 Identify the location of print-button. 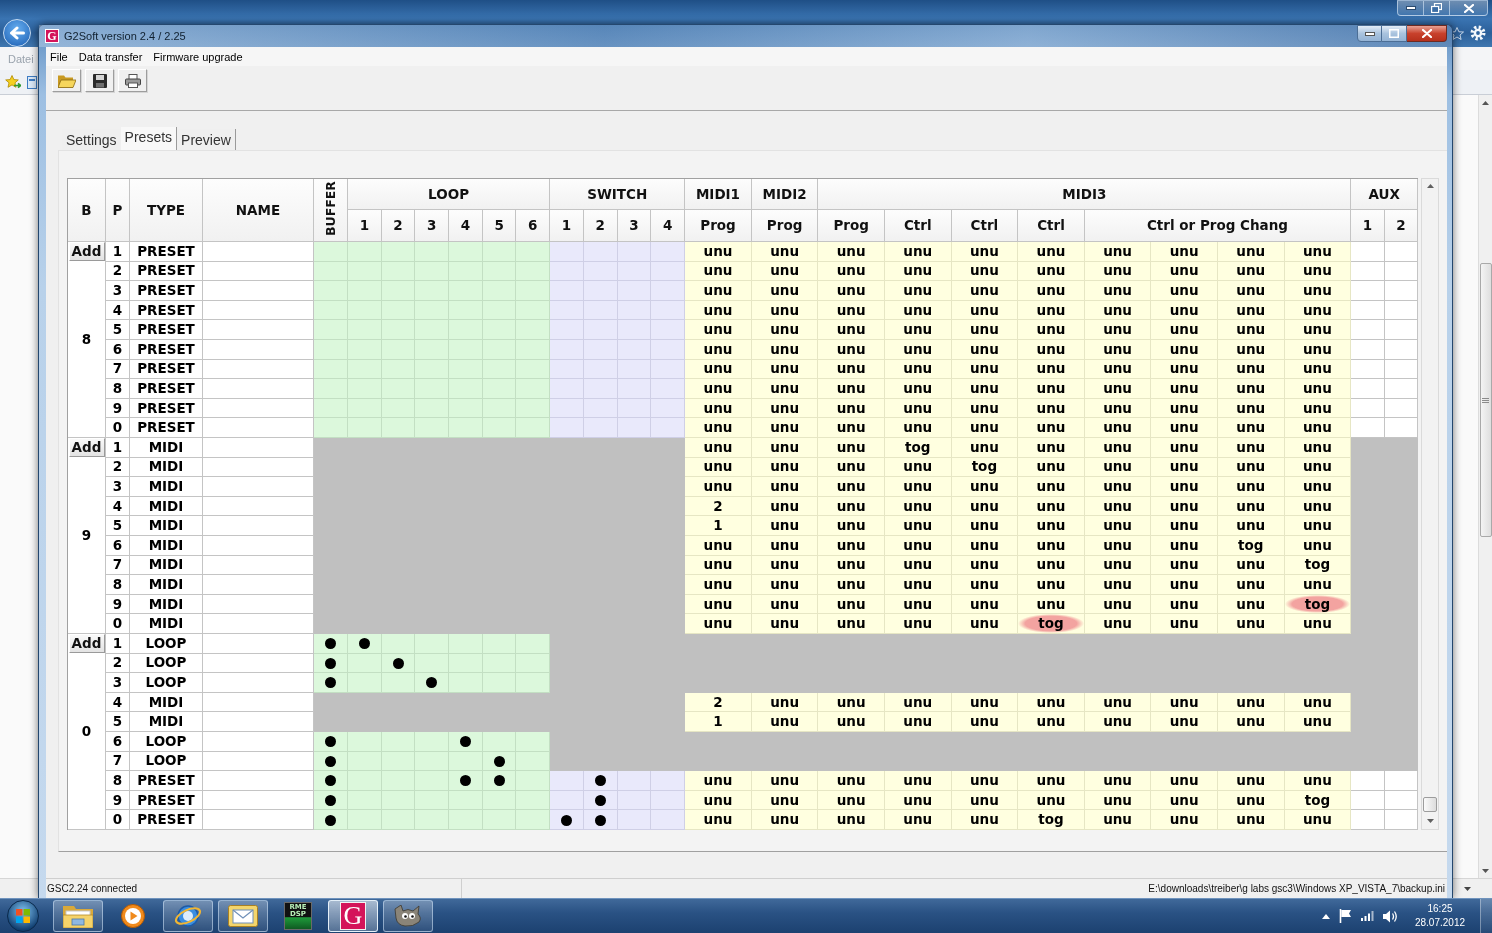
(132, 80).